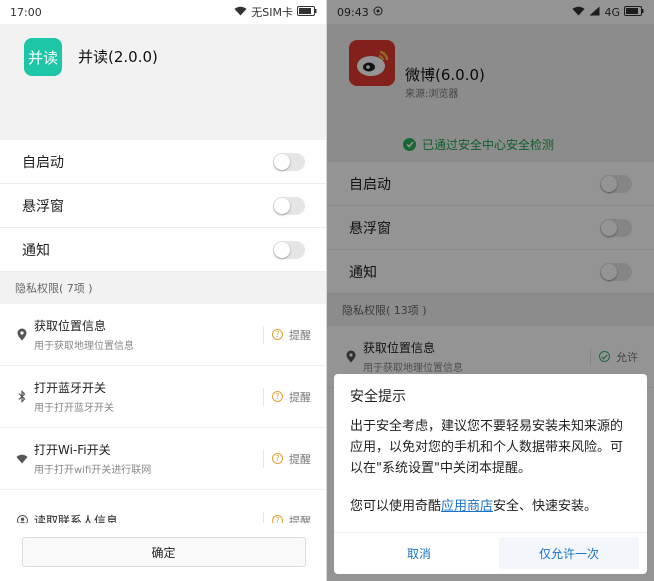 Image resolution: width=654 pixels, height=581 pixels. What do you see at coordinates (22, 397) in the screenshot?
I see `bluetooth-icon` at bounding box center [22, 397].